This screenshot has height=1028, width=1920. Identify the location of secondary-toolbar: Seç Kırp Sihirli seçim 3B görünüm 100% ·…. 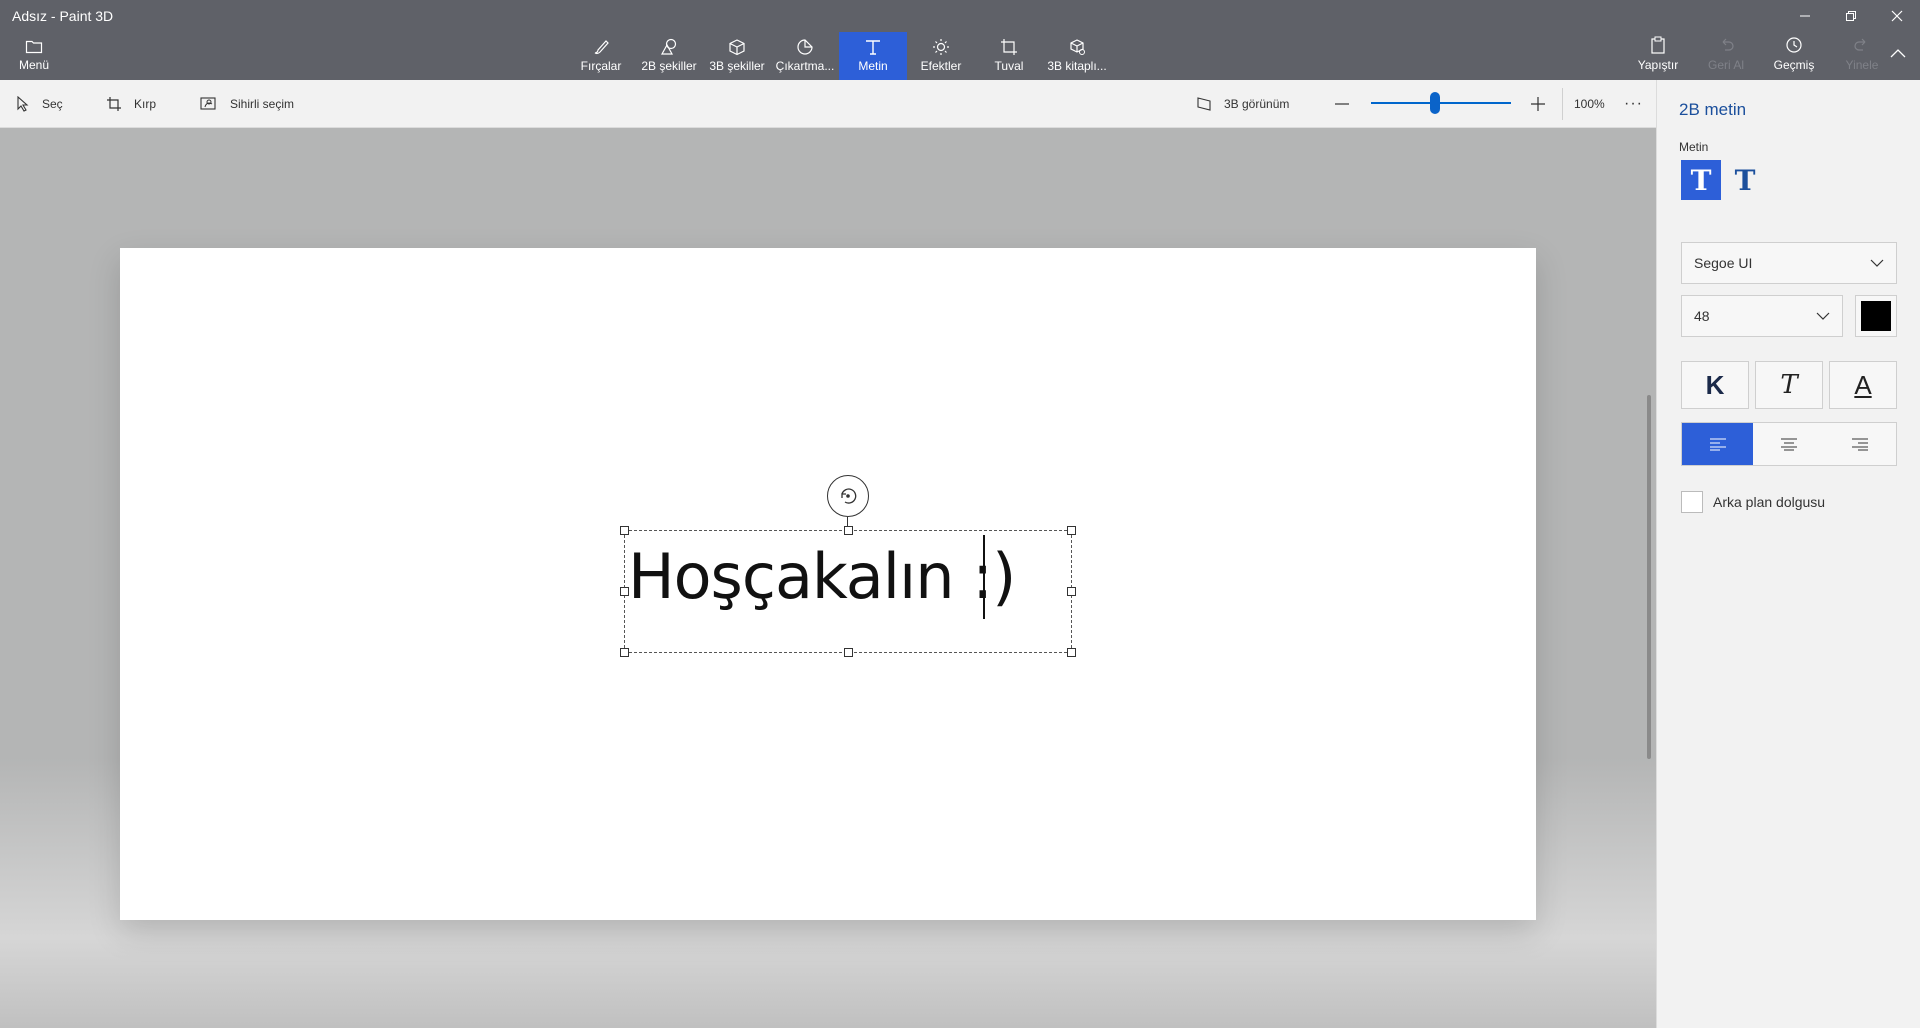
(828, 104).